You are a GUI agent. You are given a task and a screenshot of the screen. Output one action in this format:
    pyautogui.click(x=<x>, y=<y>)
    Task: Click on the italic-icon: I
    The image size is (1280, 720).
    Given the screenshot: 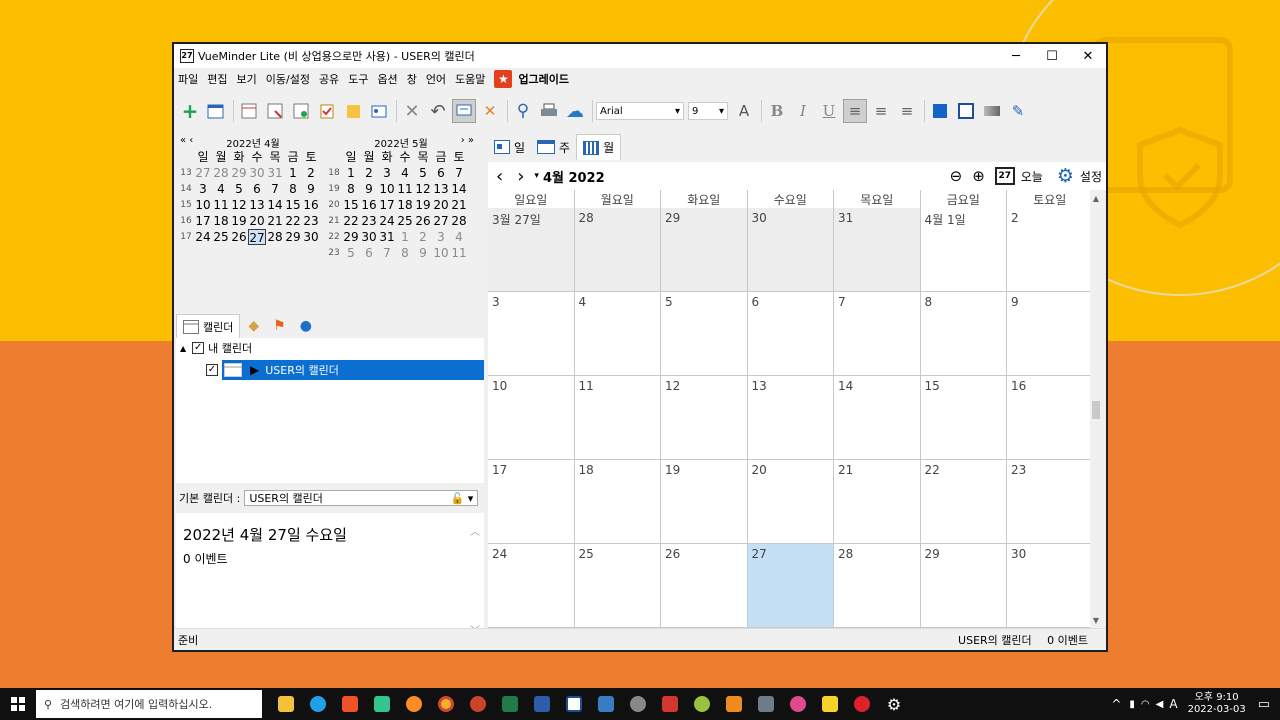 What is the action you would take?
    pyautogui.click(x=803, y=111)
    